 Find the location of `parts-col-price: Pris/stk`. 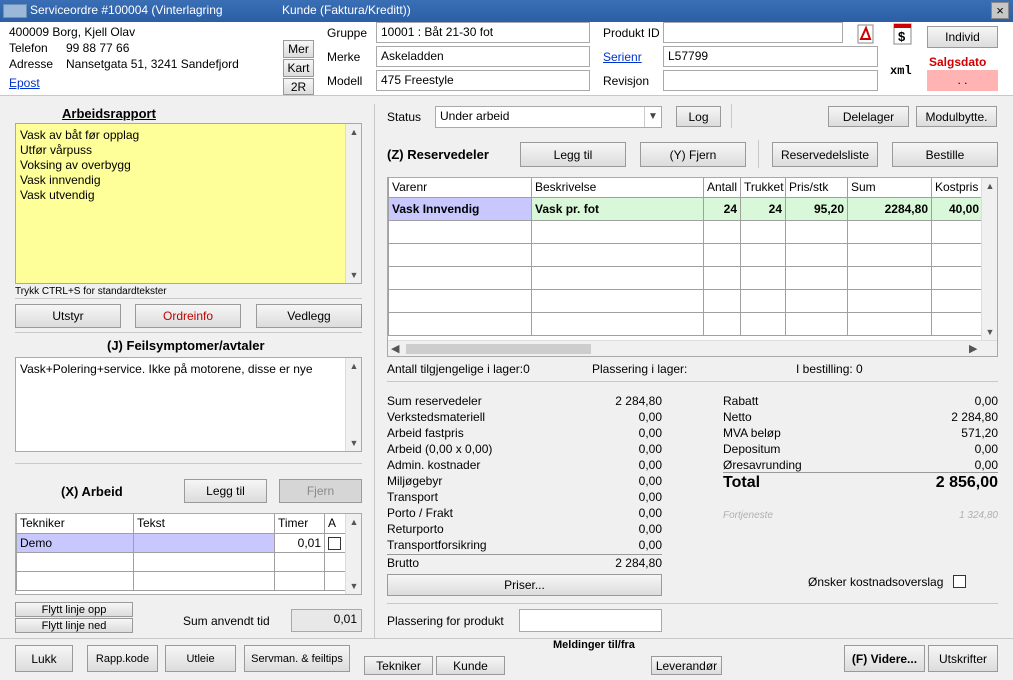

parts-col-price: Pris/stk is located at coordinates (816, 188).